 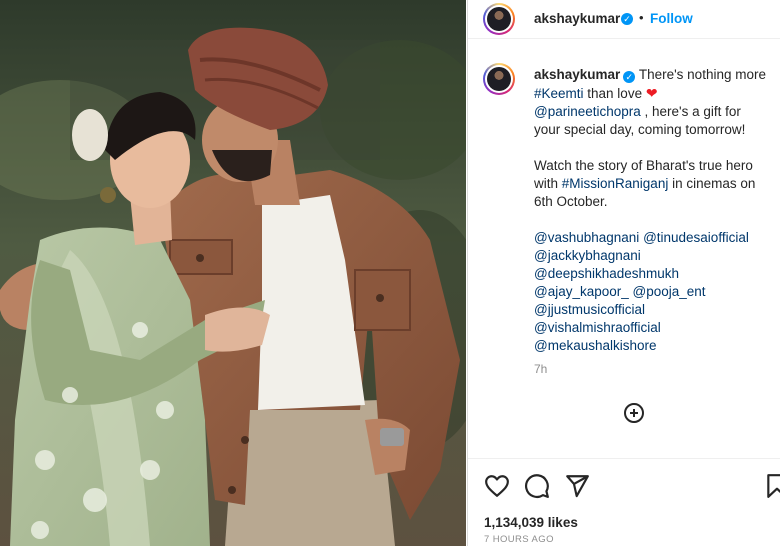 What do you see at coordinates (627, 19) in the screenshot?
I see `verified-badge-icon: ✓` at bounding box center [627, 19].